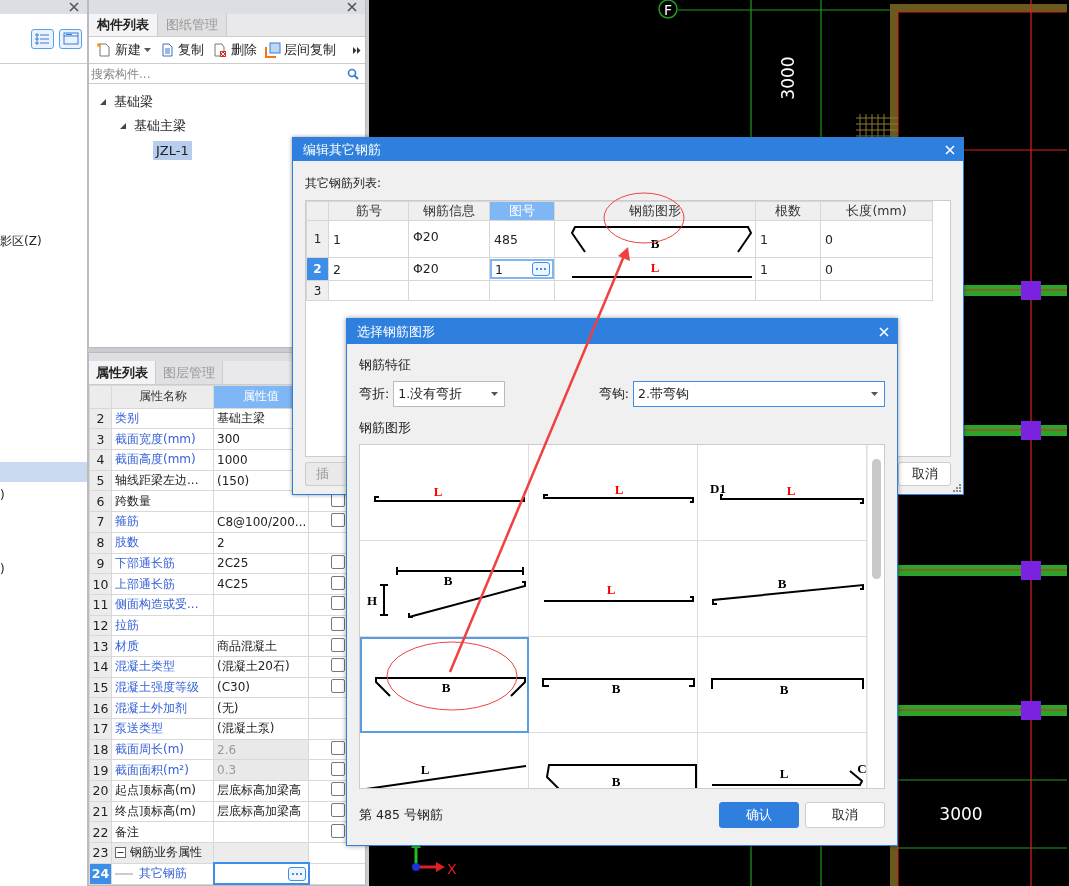  What do you see at coordinates (43, 241) in the screenshot?
I see `list-item: 影区(Z)` at bounding box center [43, 241].